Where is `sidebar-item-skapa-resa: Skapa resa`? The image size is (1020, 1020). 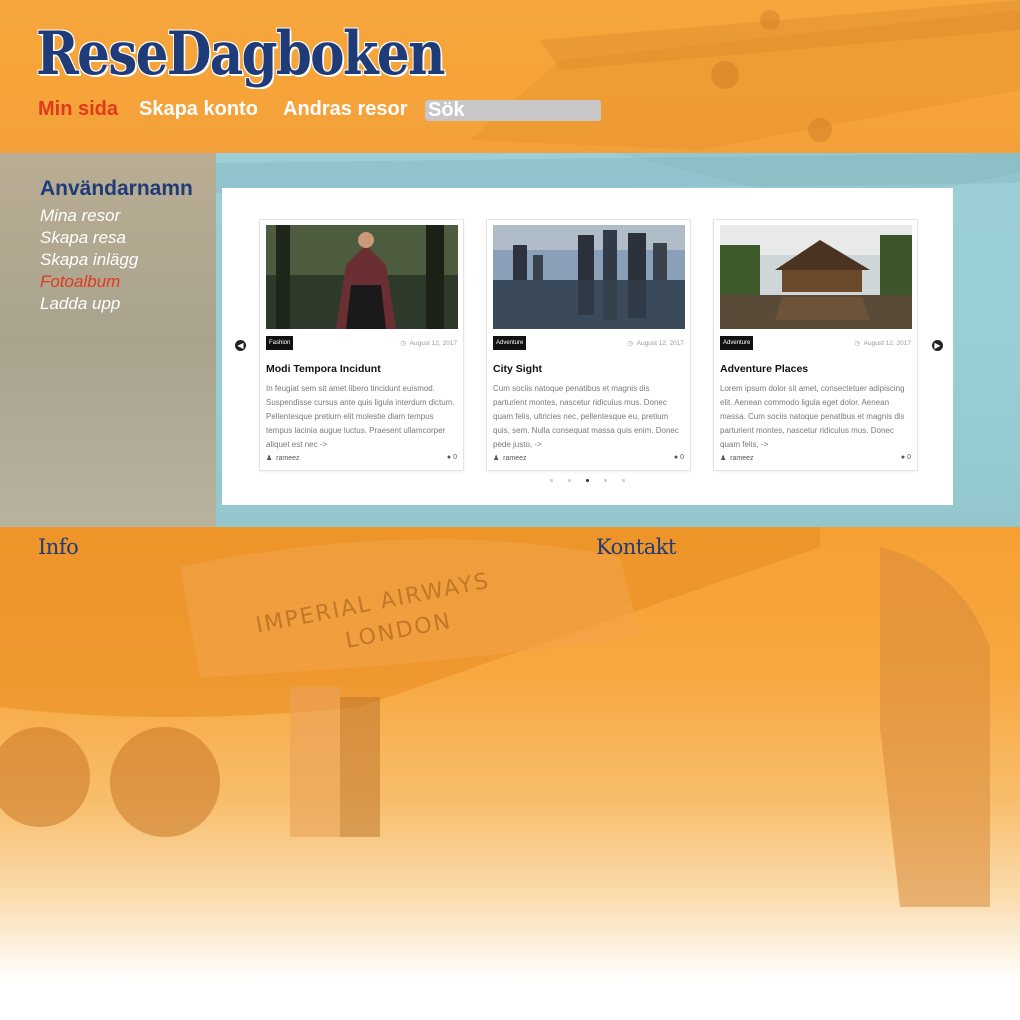
sidebar-item-skapa-resa: Skapa resa is located at coordinates (116, 238).